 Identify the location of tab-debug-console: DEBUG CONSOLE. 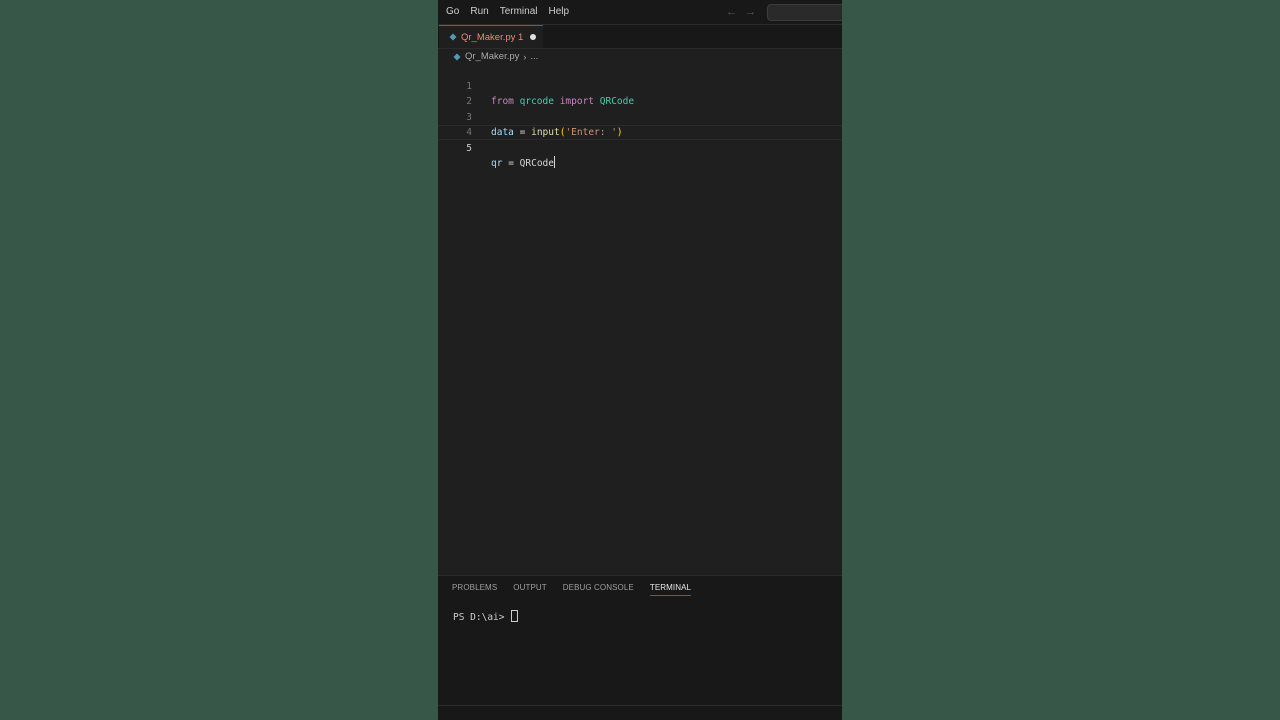
(598, 589).